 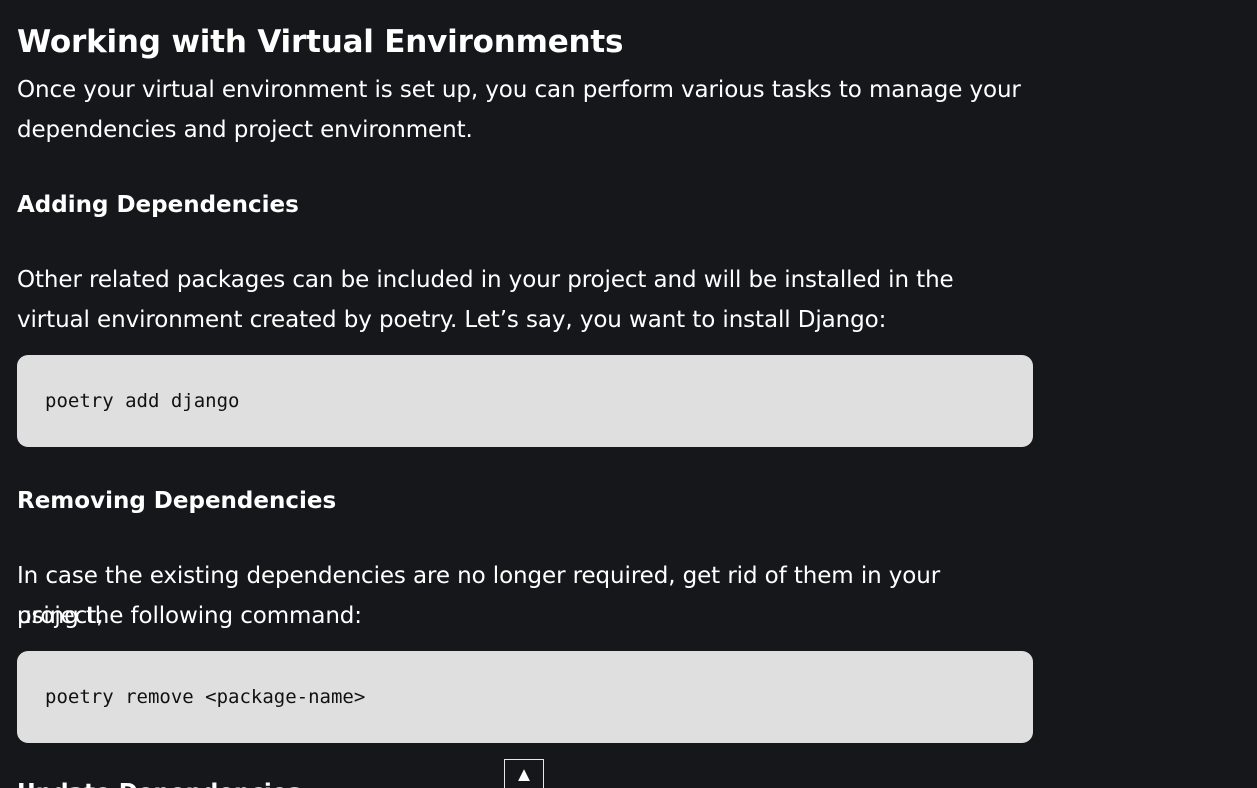 What do you see at coordinates (158, 205) in the screenshot?
I see `subheading-adding-dependencies: Adding Dependencies` at bounding box center [158, 205].